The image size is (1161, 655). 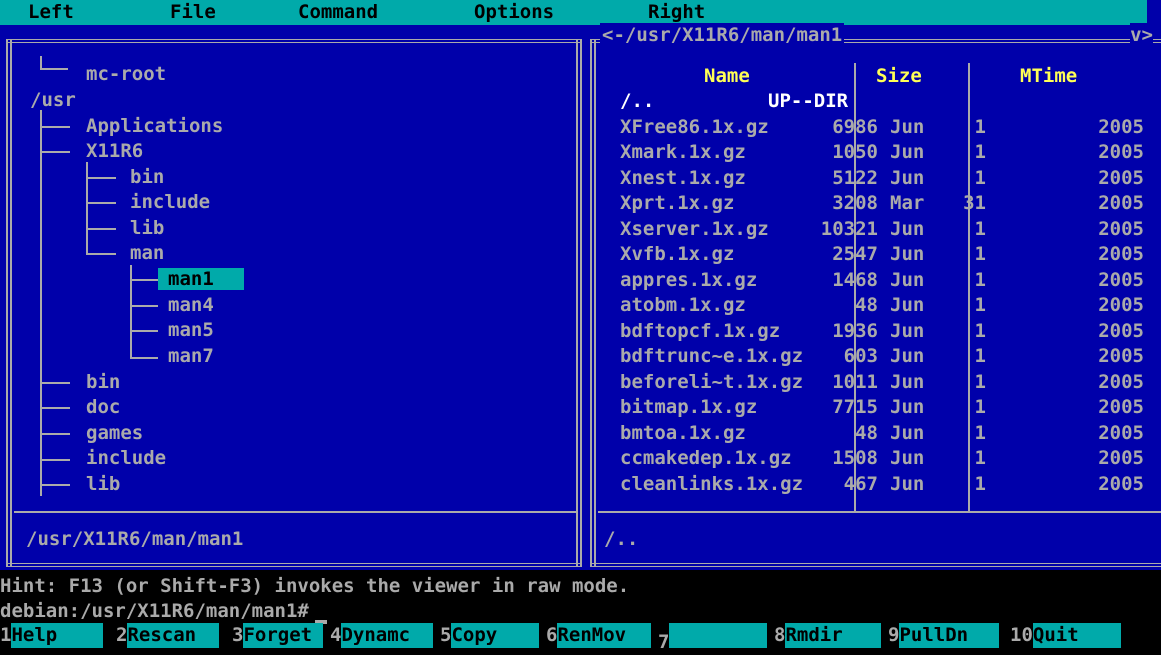 I want to click on file-row: Xnest.1x.gz 5122 Jun 1 2005, so click(x=878, y=178).